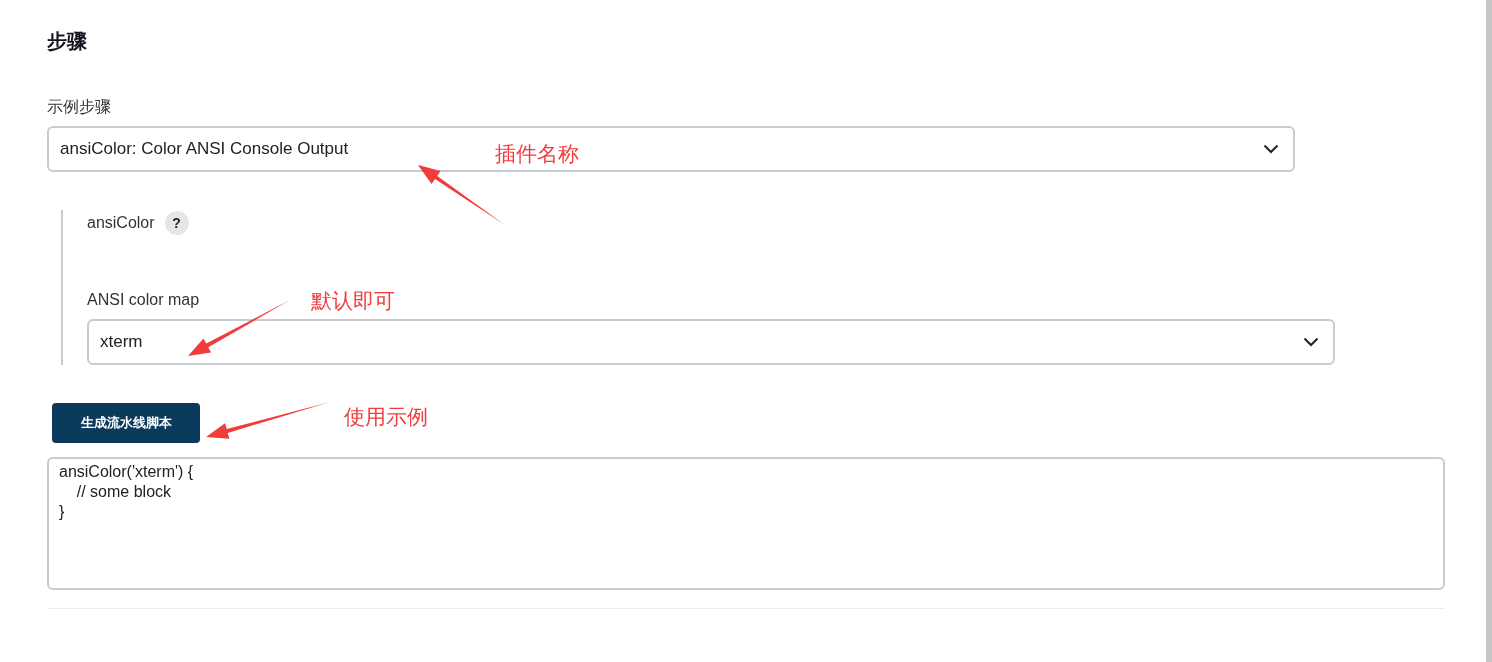 The width and height of the screenshot is (1492, 662). What do you see at coordinates (121, 223) in the screenshot?
I see `step-name: ansiColor` at bounding box center [121, 223].